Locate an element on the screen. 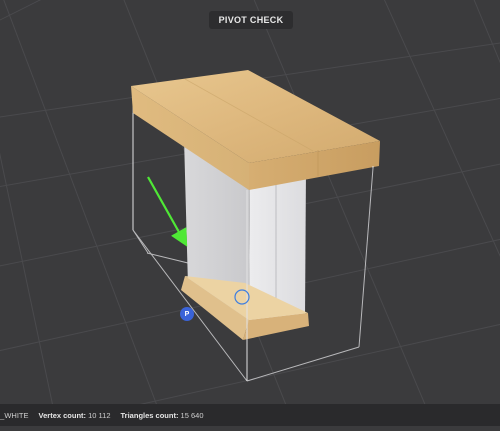  triangles-count: Triangles count: 15 640 is located at coordinates (162, 415).